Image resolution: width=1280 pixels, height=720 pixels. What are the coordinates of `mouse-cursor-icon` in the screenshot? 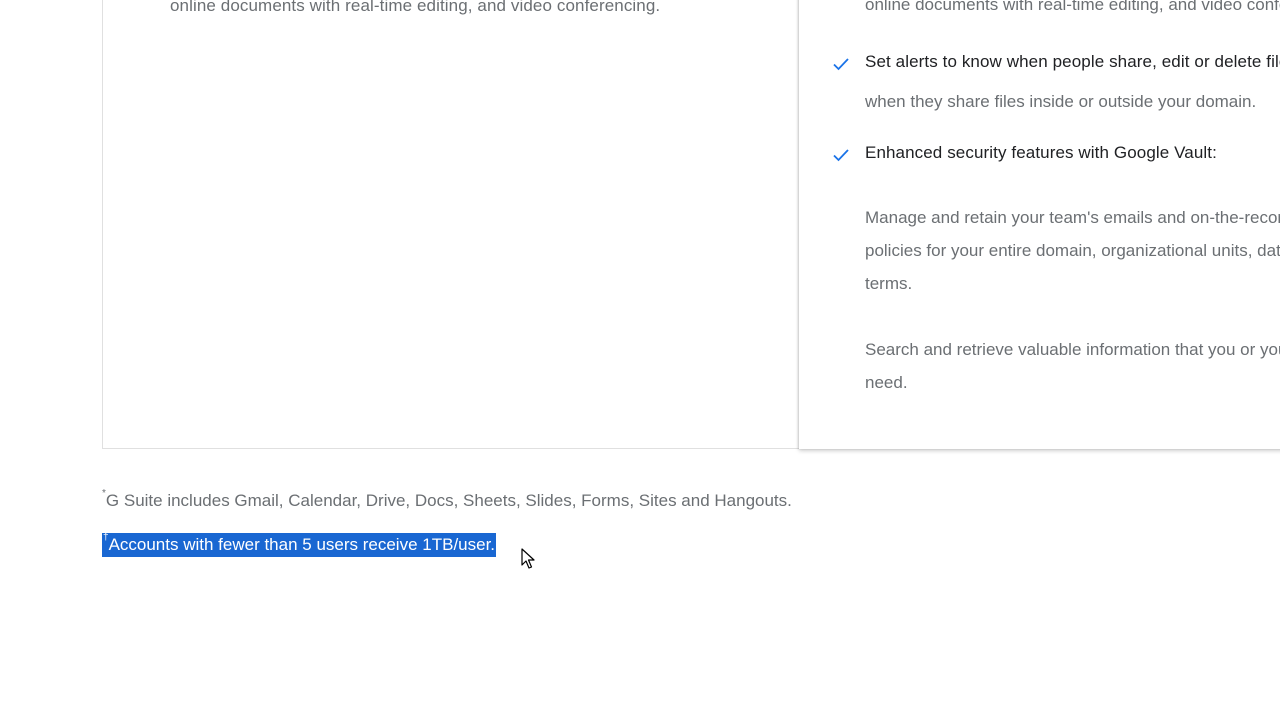 It's located at (528, 558).